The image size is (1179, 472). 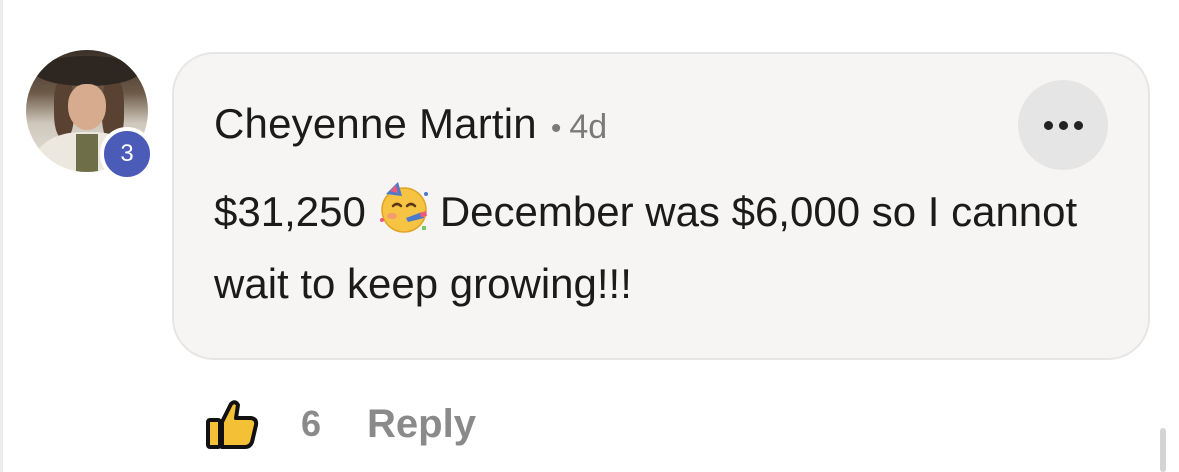 What do you see at coordinates (232, 424) in the screenshot?
I see `thumbs-up-icon` at bounding box center [232, 424].